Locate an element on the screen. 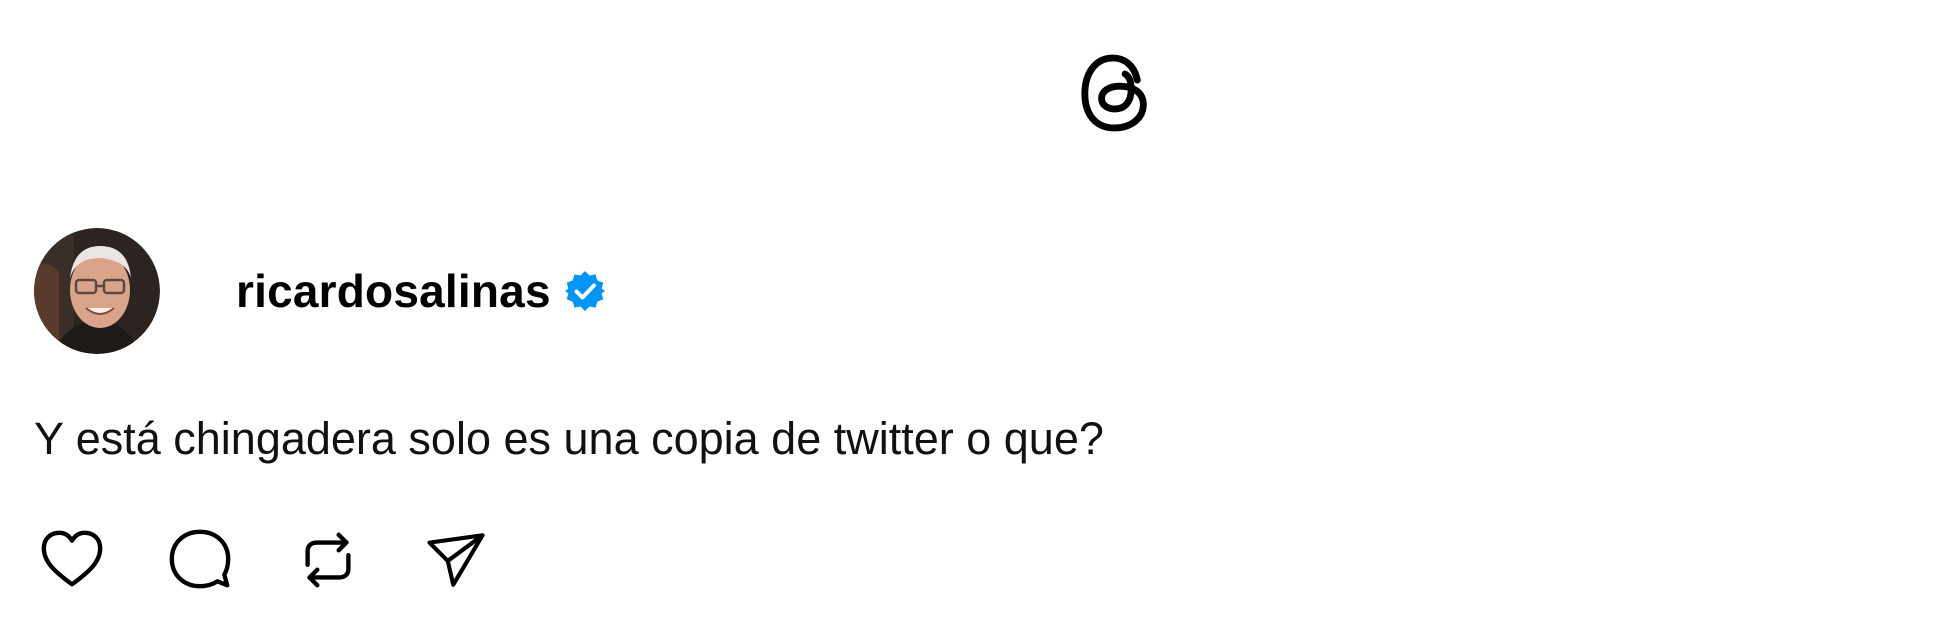  comment-icon is located at coordinates (200, 559).